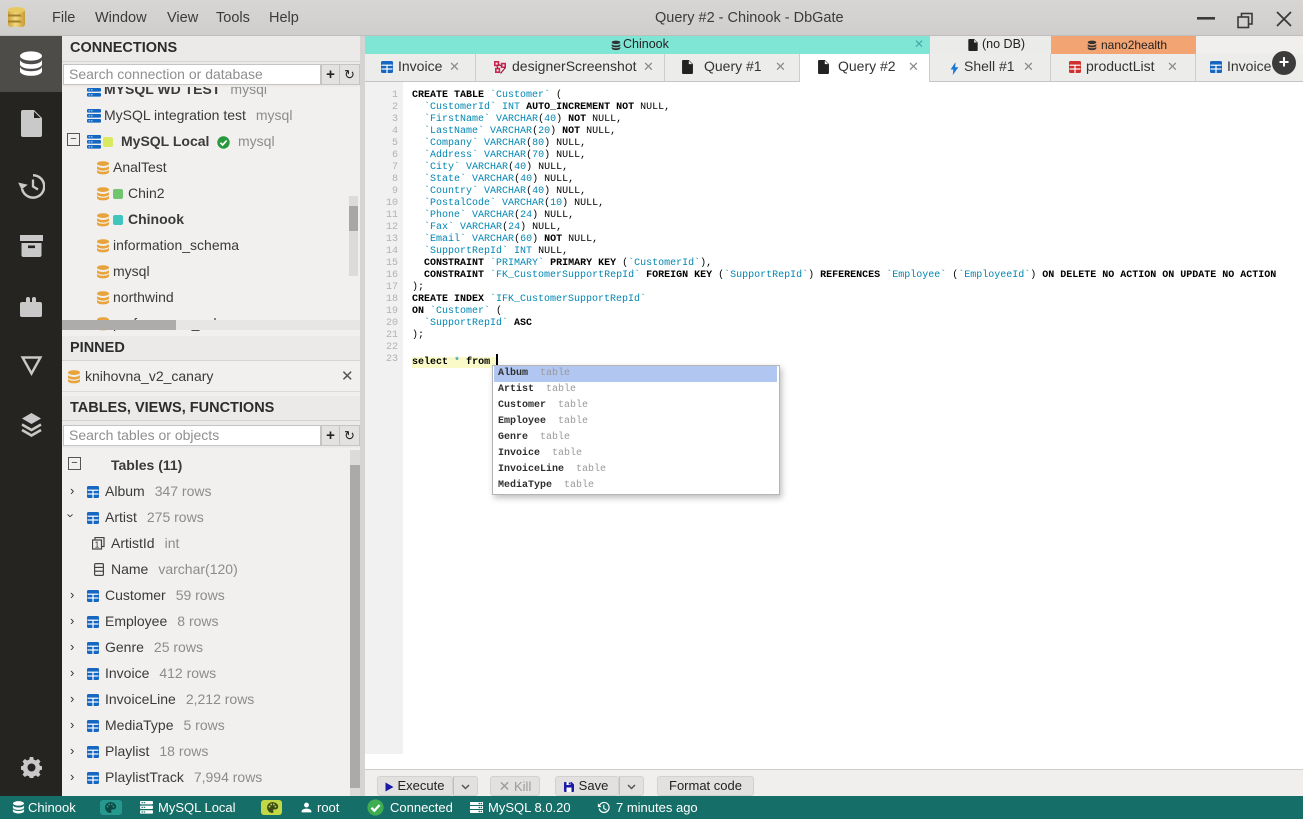 This screenshot has width=1303, height=819. I want to click on svg-text: 1, so click(97, 545).